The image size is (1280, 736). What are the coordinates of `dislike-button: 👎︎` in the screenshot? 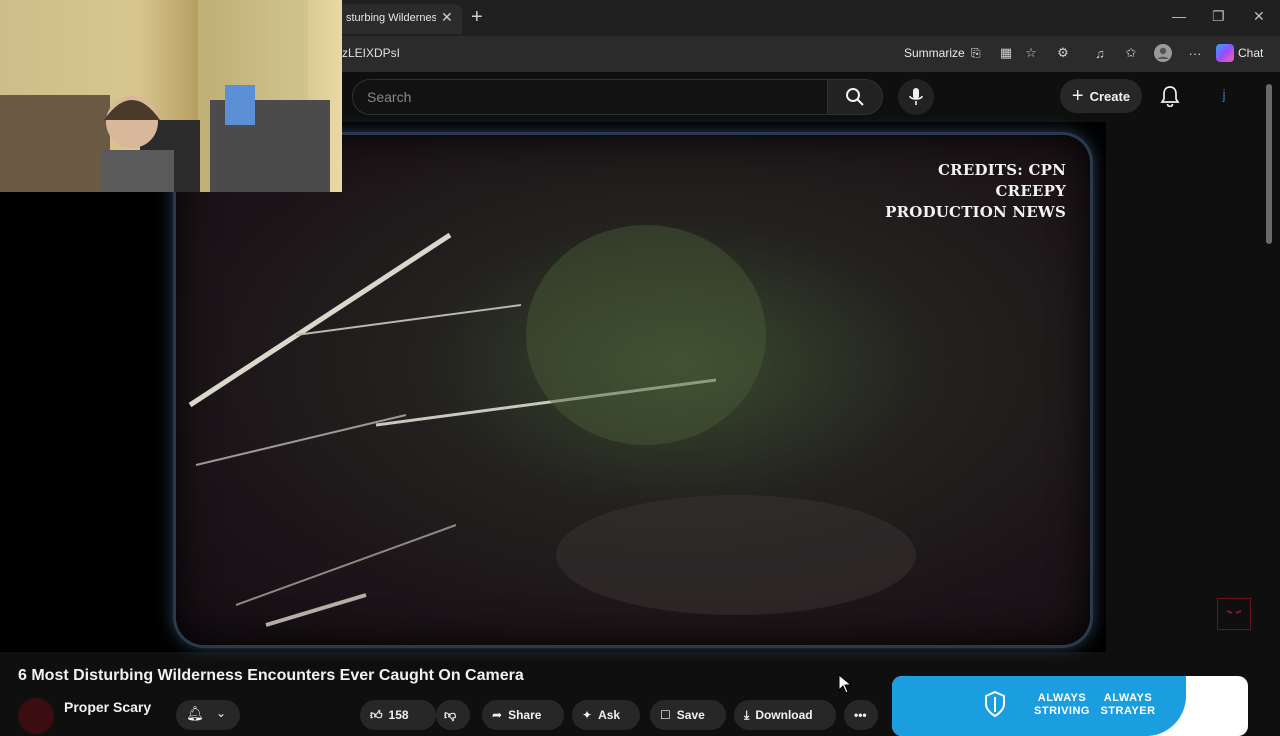 It's located at (453, 715).